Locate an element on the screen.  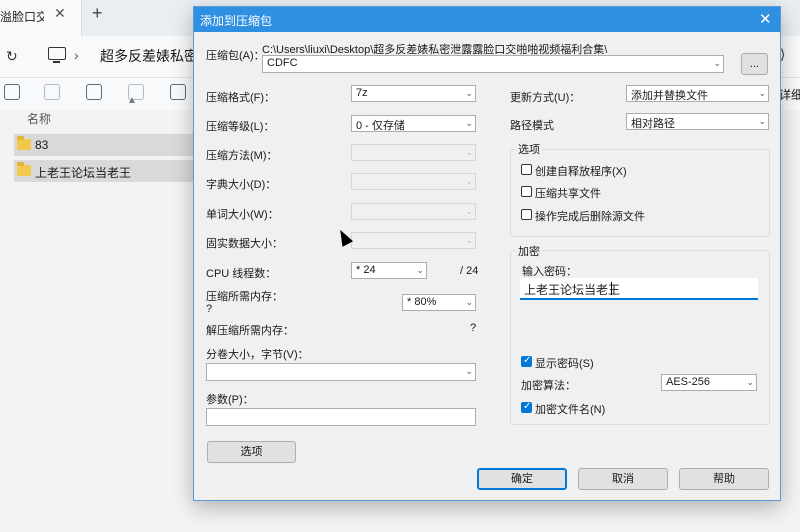
list-item: 83 is located at coordinates (104, 145).